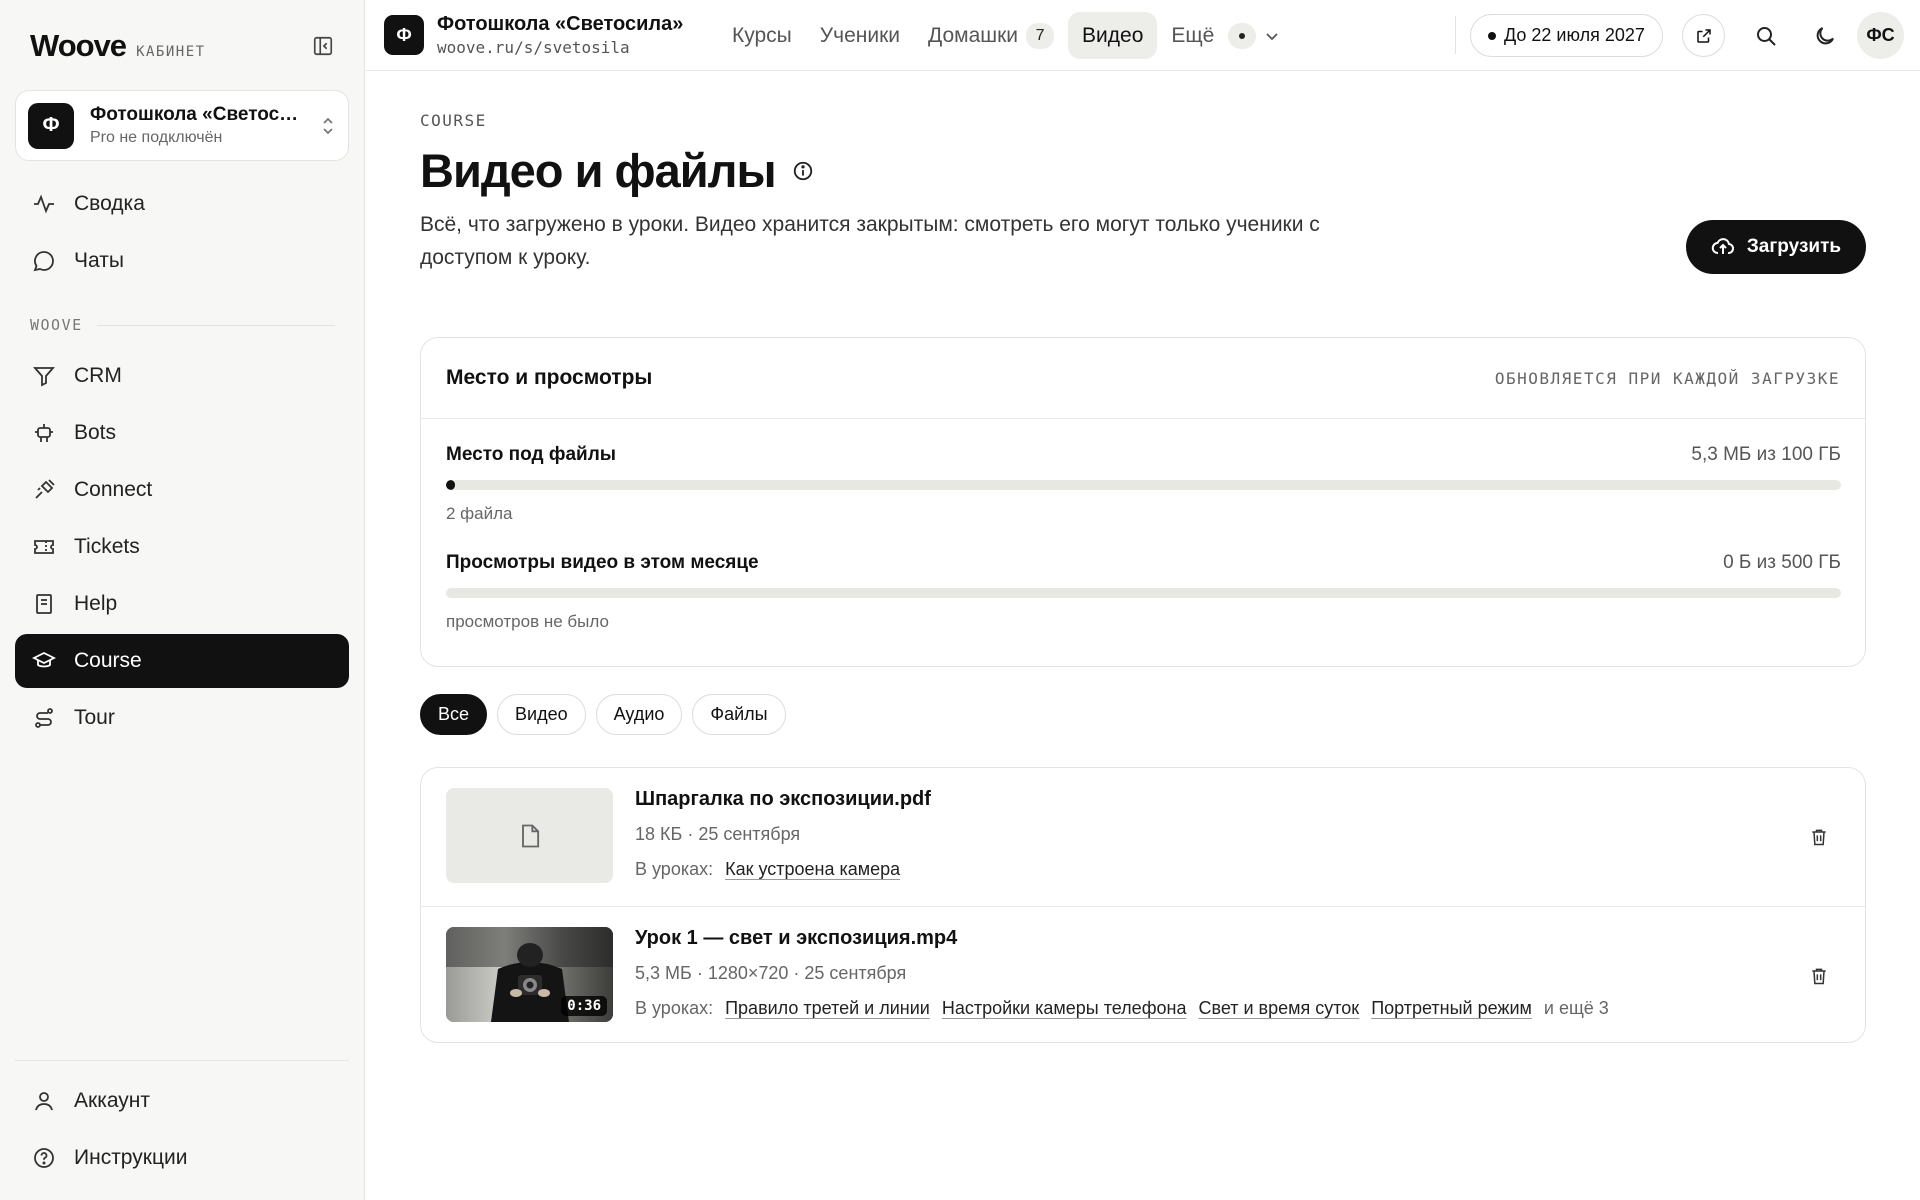 This screenshot has height=1200, width=1920. What do you see at coordinates (1143, 455) in the screenshot?
I see `storage-label-row: Место под файлы 5,3 МБ из 100 ГБ` at bounding box center [1143, 455].